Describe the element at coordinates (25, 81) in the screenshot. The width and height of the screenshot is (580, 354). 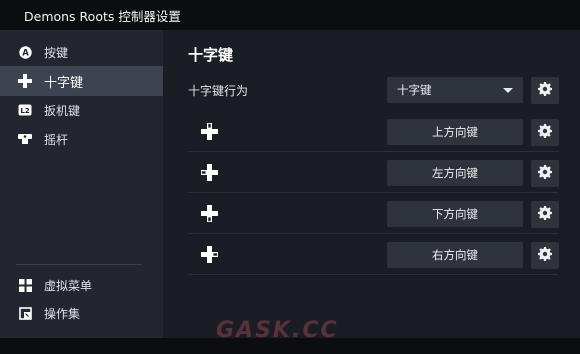
I see `dpad-icon` at that location.